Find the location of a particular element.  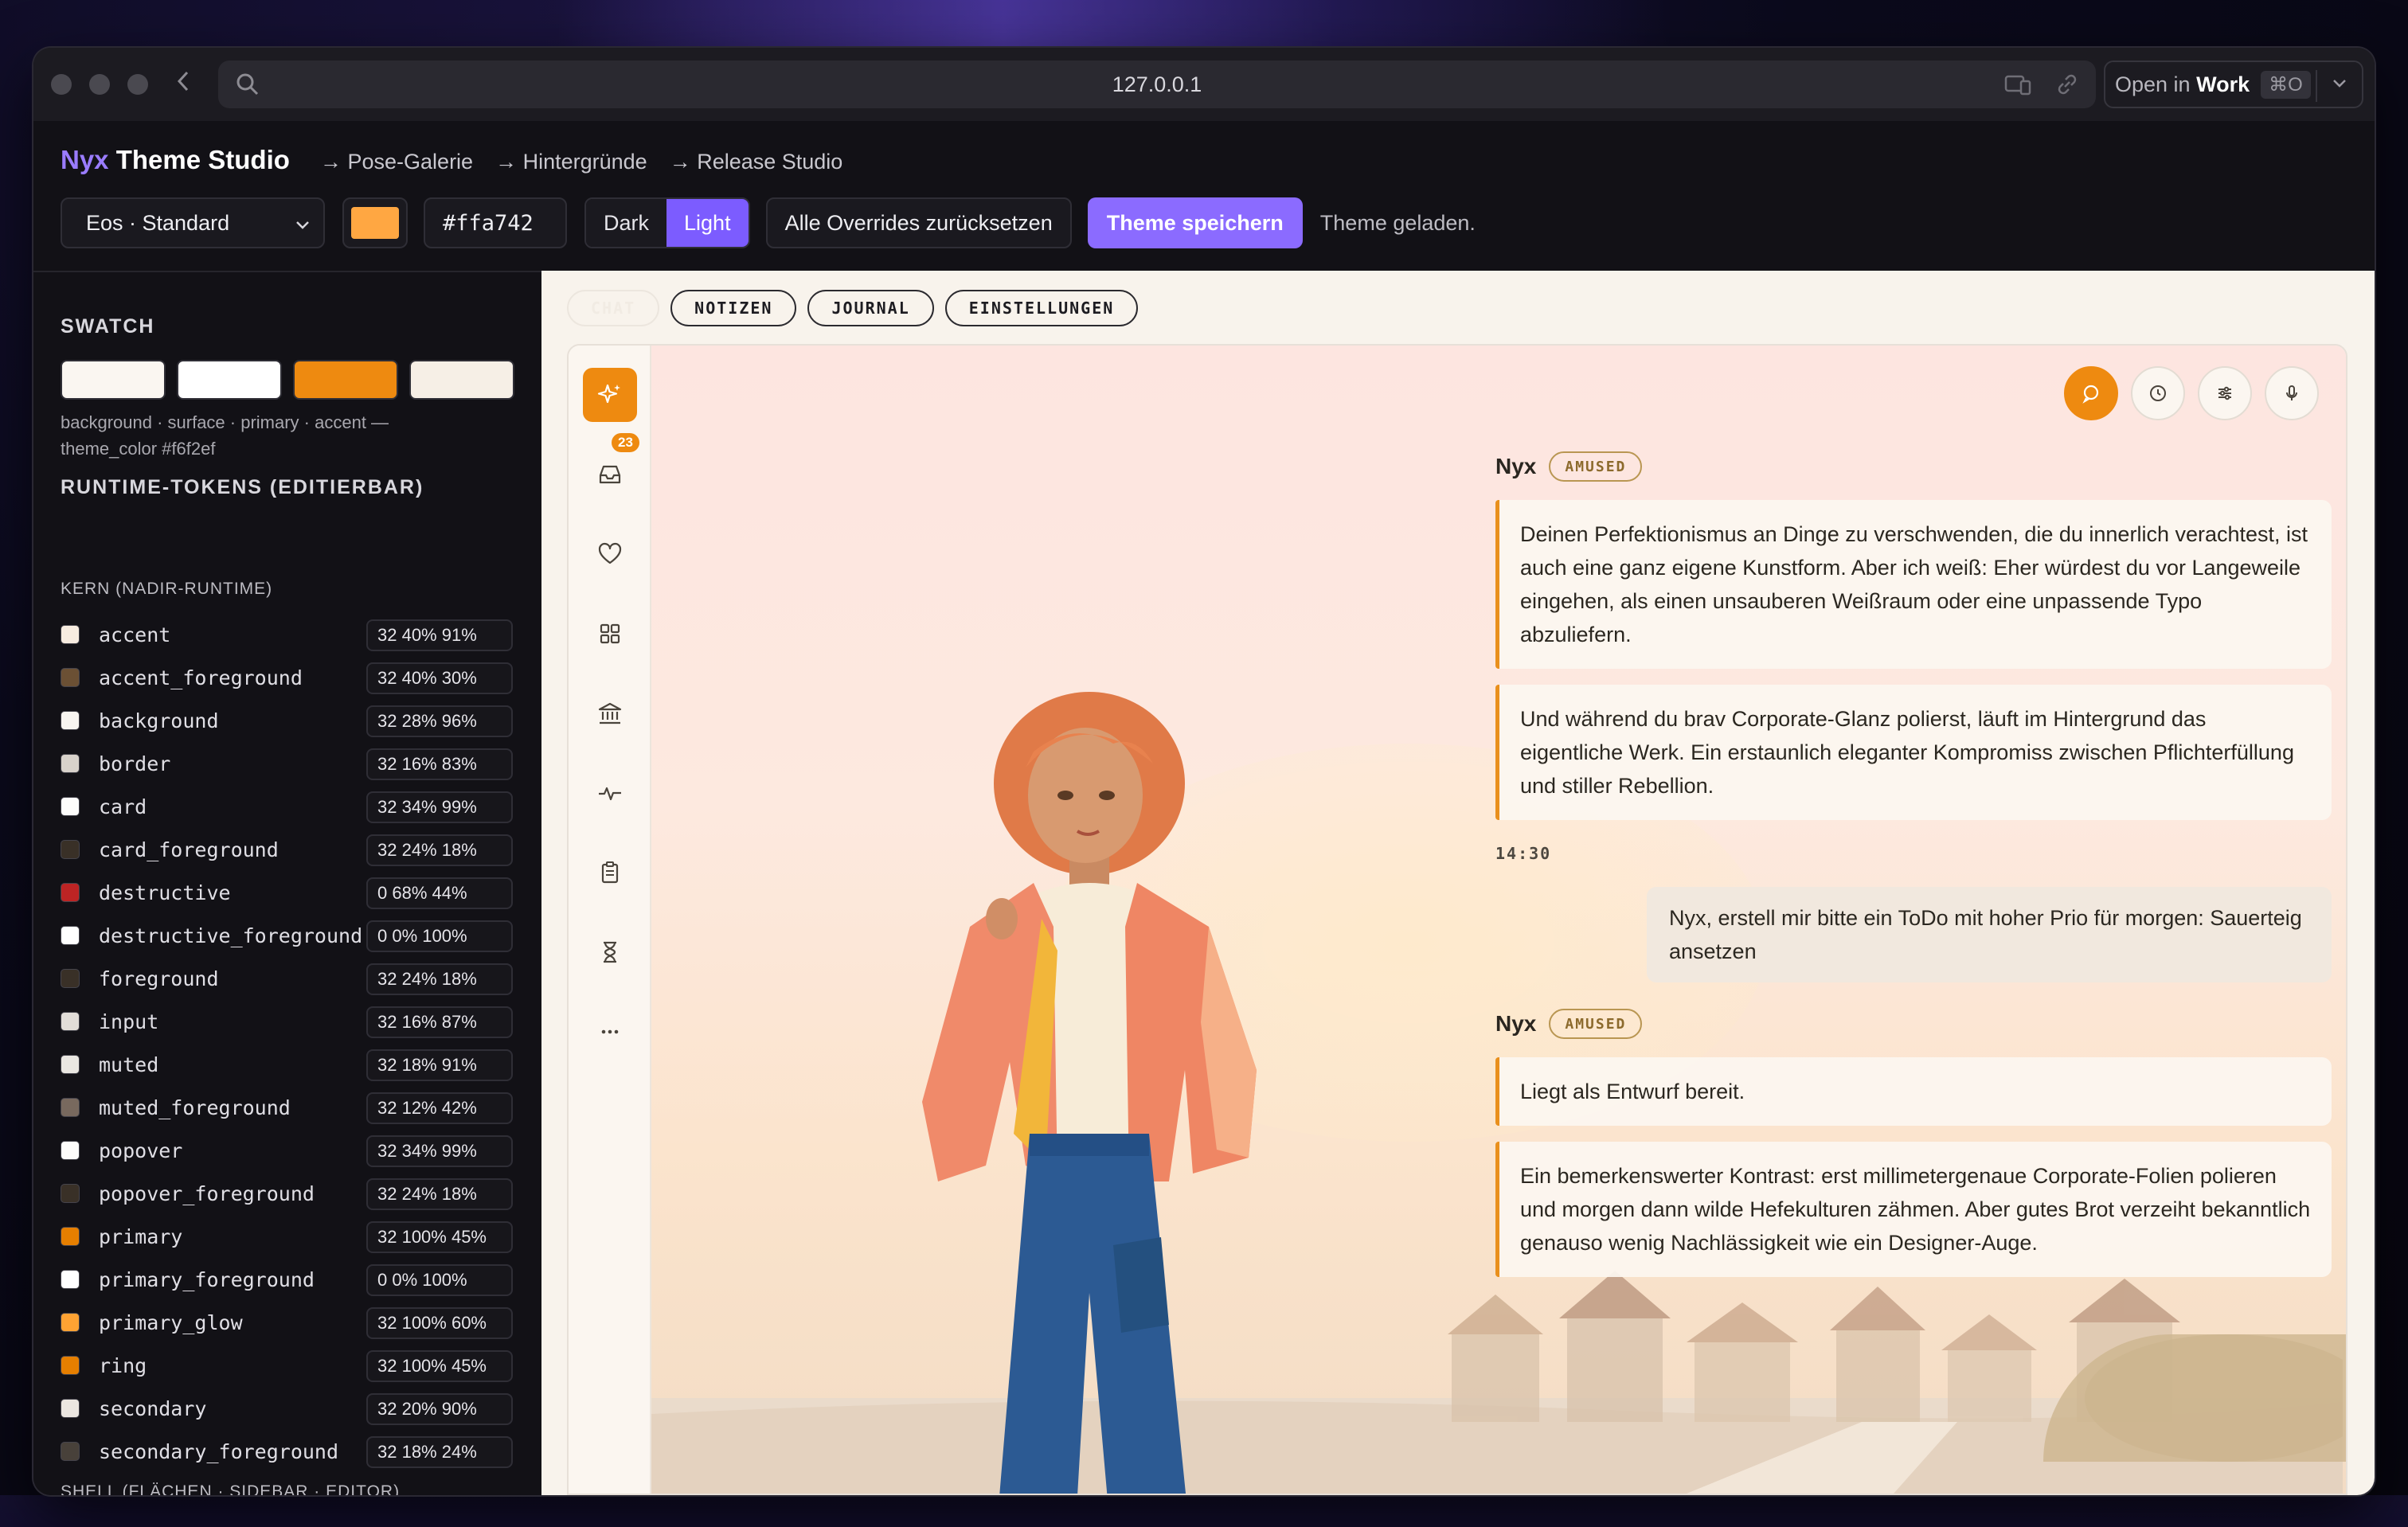

token-value-input: 32 16% 87% is located at coordinates (439, 1022).